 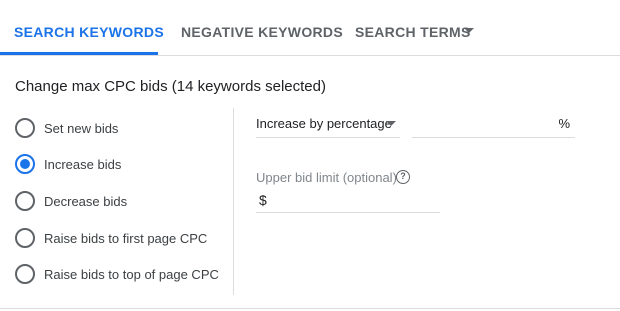 I want to click on option-raise-to-top-of-page: Raise bids to top of page CPC, so click(x=117, y=274).